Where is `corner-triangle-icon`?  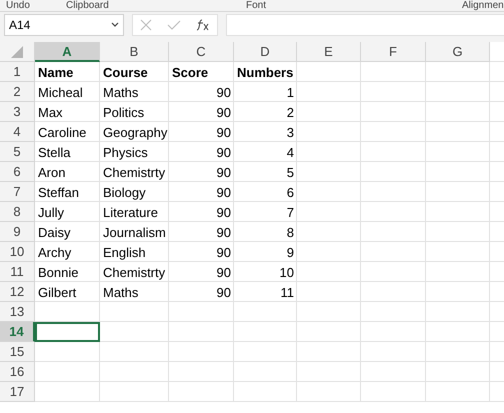
corner-triangle-icon is located at coordinates (17, 52).